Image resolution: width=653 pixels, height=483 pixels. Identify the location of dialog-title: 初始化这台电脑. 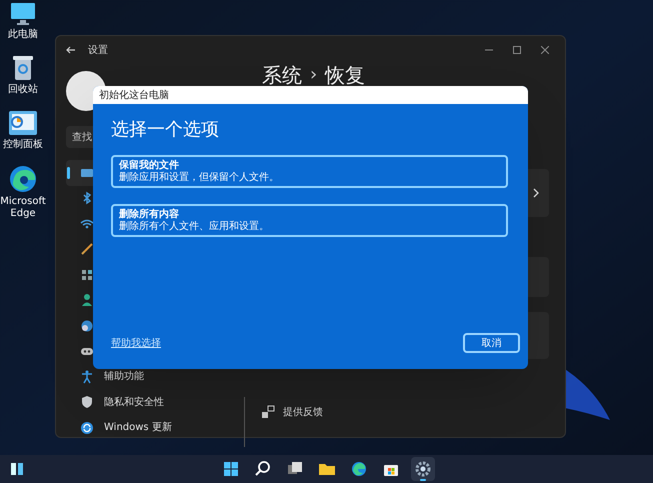
(134, 95).